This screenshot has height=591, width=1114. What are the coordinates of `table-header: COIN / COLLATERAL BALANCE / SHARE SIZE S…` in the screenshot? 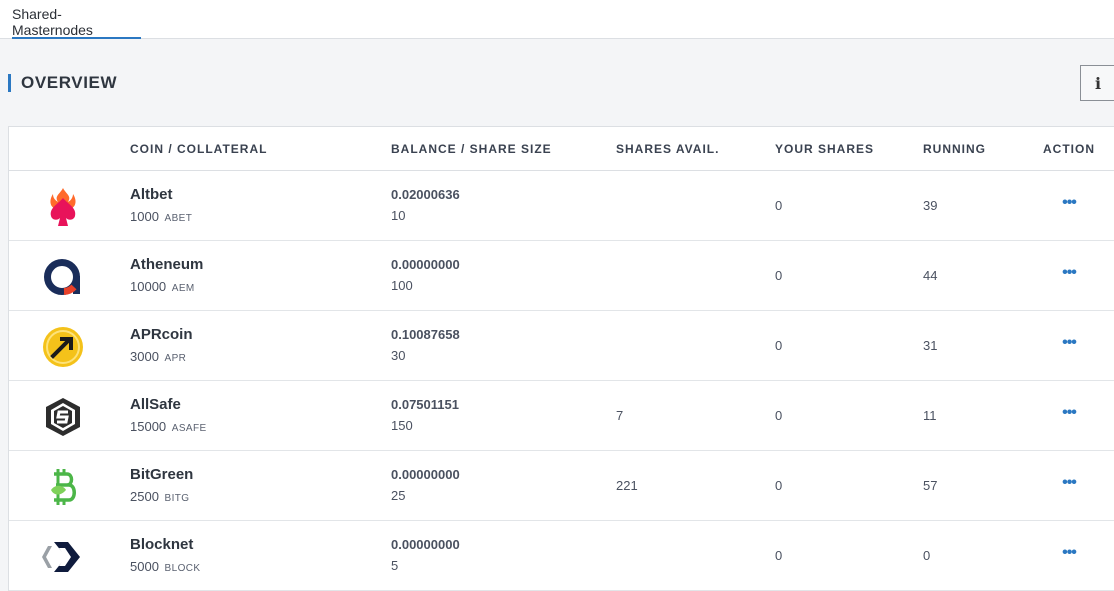 It's located at (561, 149).